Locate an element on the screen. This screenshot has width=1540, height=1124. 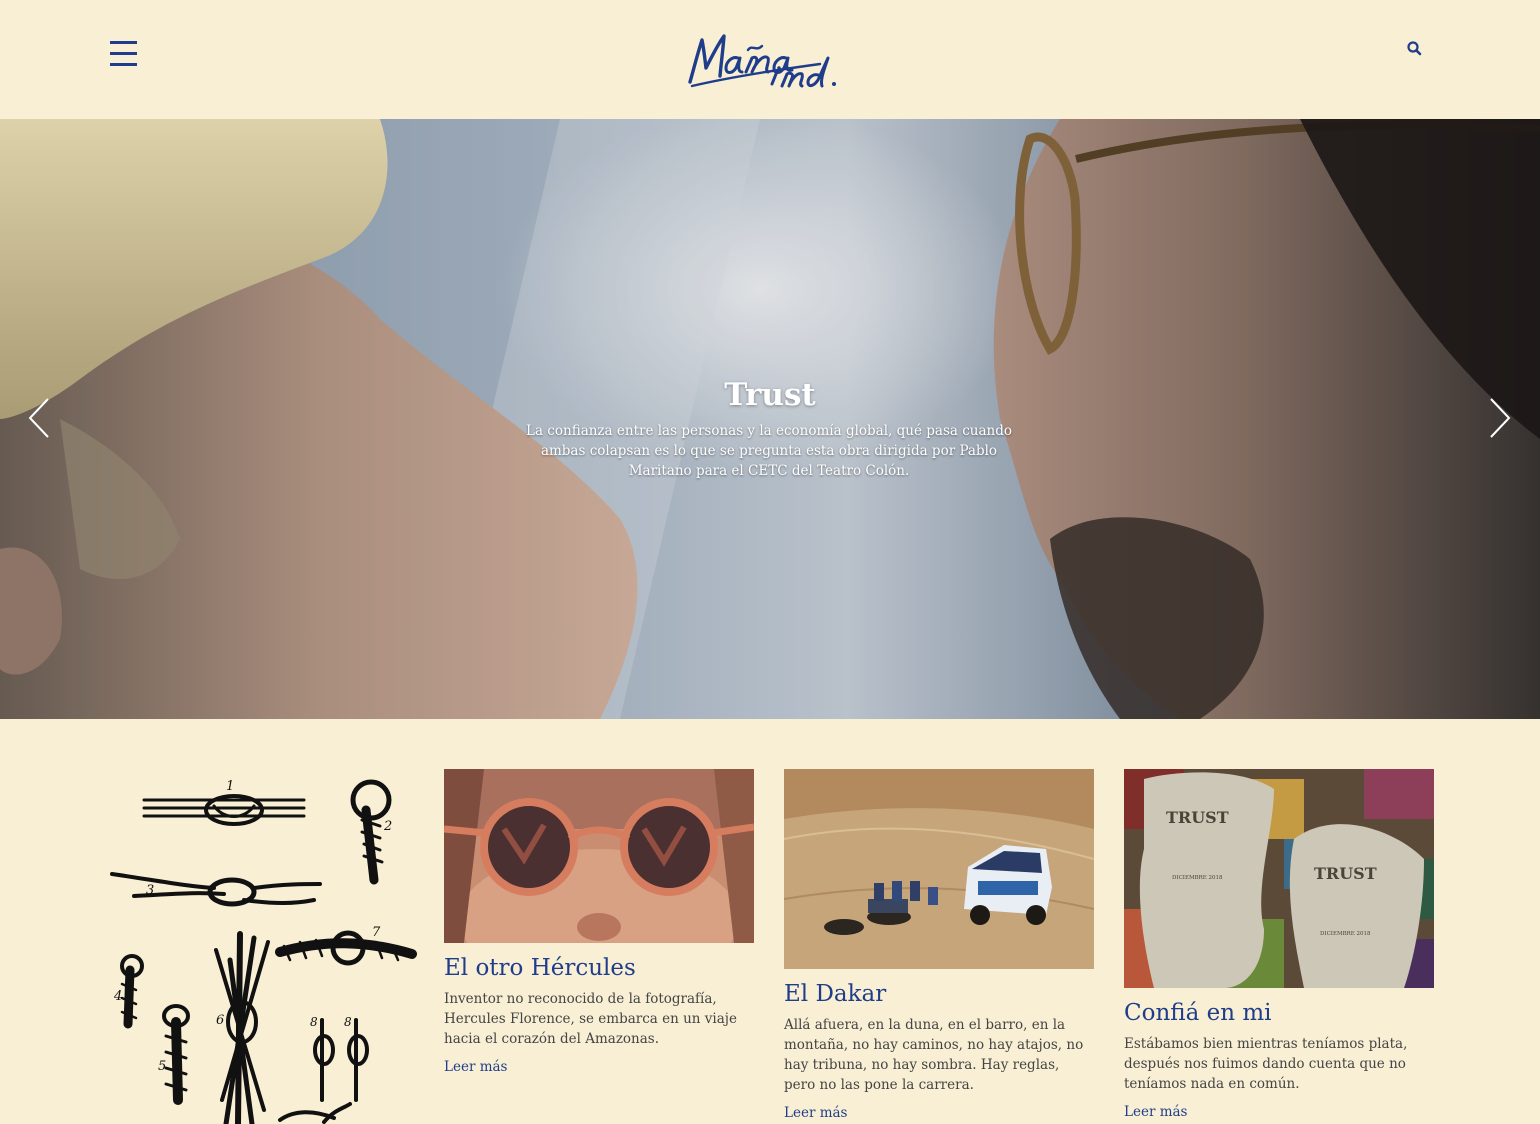
site-logo is located at coordinates (771, 60).